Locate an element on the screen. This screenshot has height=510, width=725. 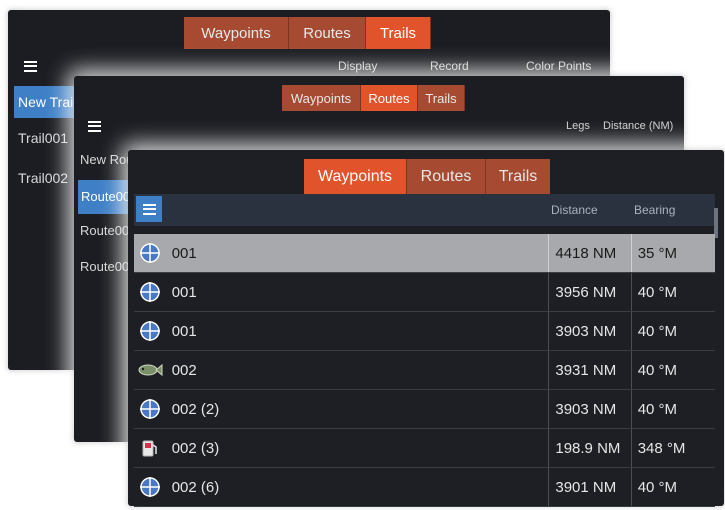
table-row: 002 3931 NM 40 °M is located at coordinates (424, 370).